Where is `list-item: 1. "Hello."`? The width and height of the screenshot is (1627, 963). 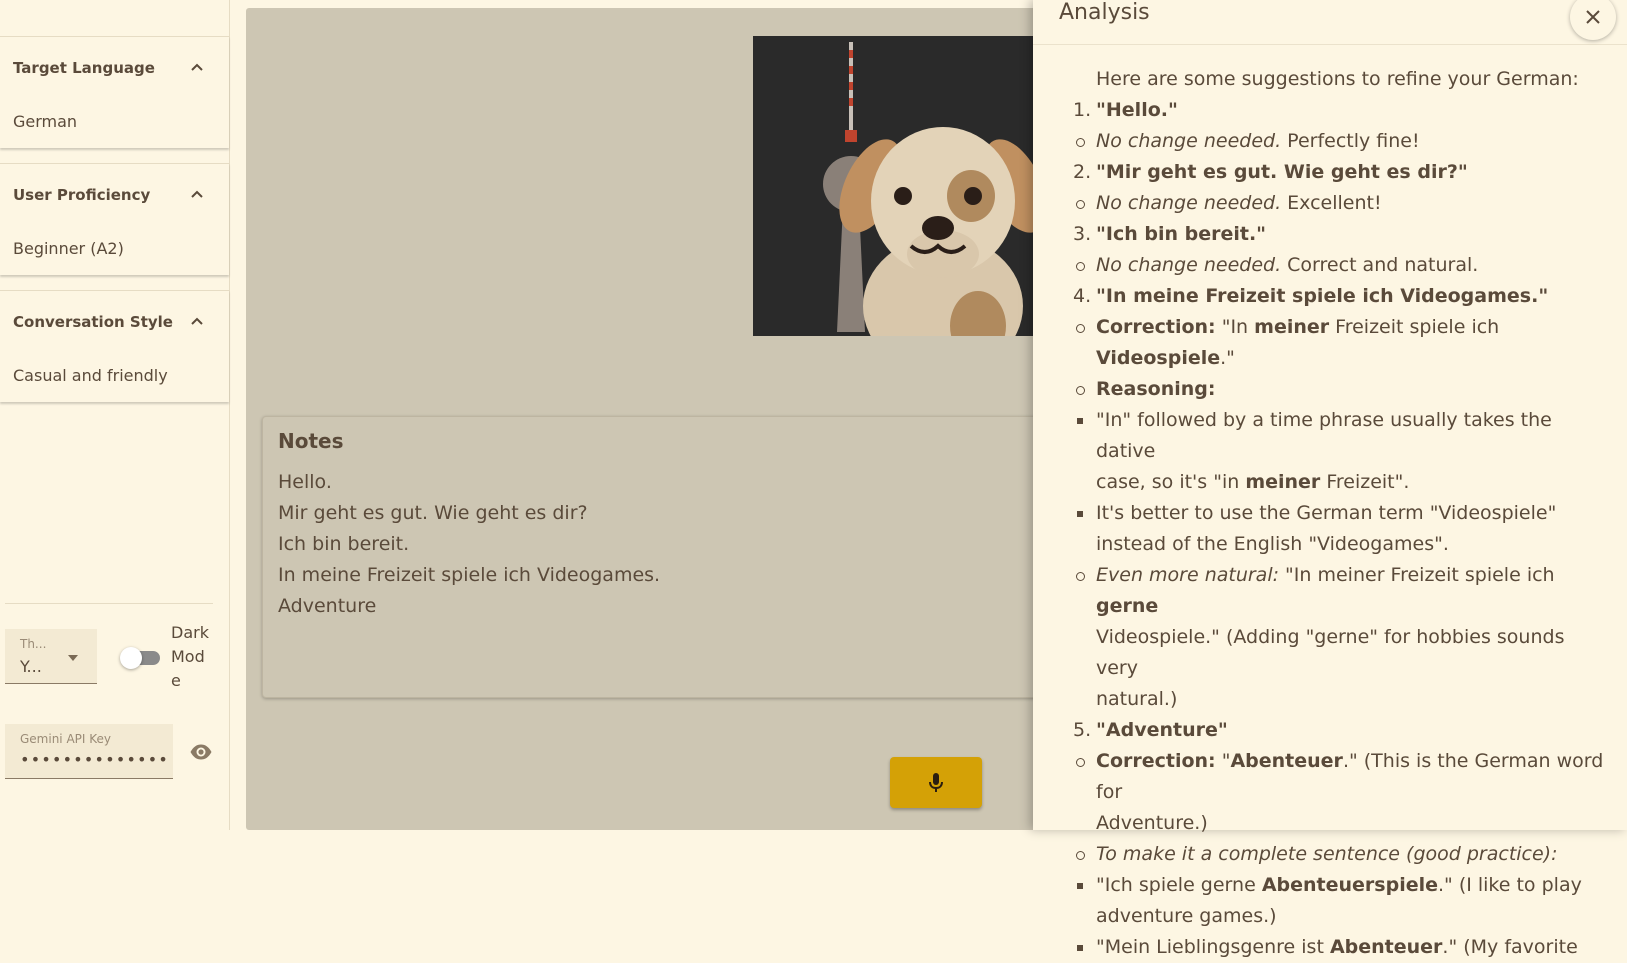
list-item: 1. "Hello." is located at coordinates (1125, 110).